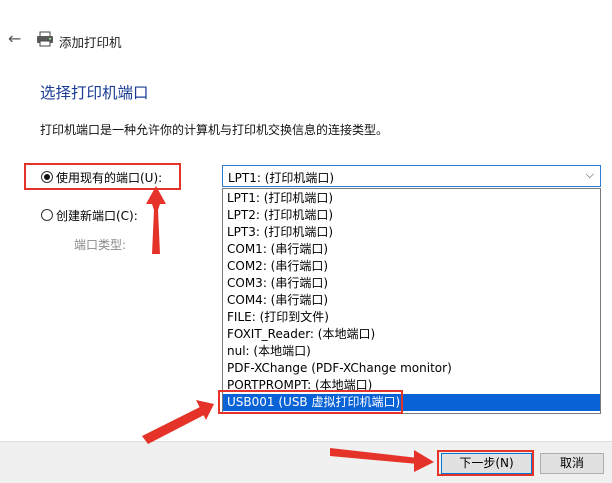  Describe the element at coordinates (90, 42) in the screenshot. I see `window-title: 添加打印机` at that location.